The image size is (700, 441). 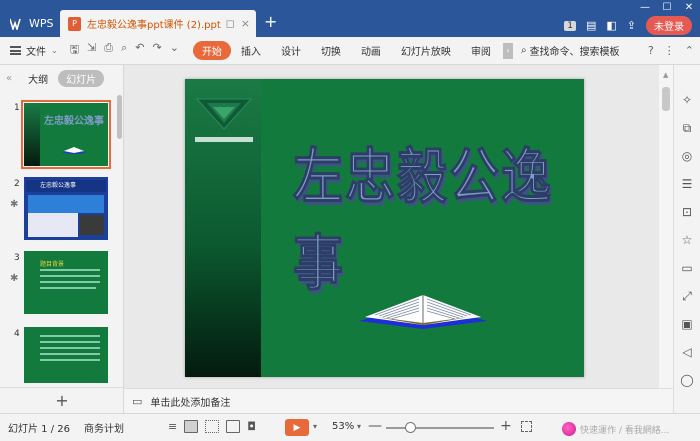 I want to click on notes-bar: ▭ 单击此处添加备注, so click(x=398, y=400).